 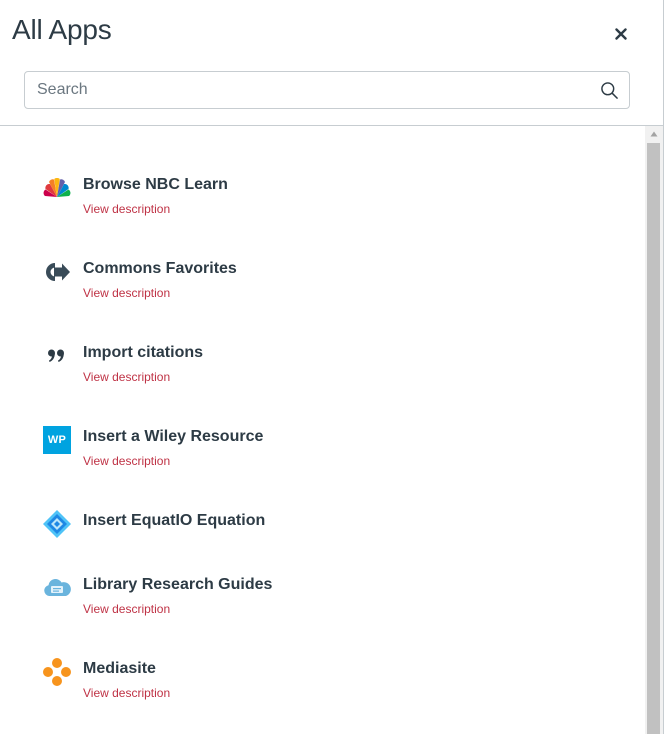 I want to click on search-input, so click(x=305, y=90).